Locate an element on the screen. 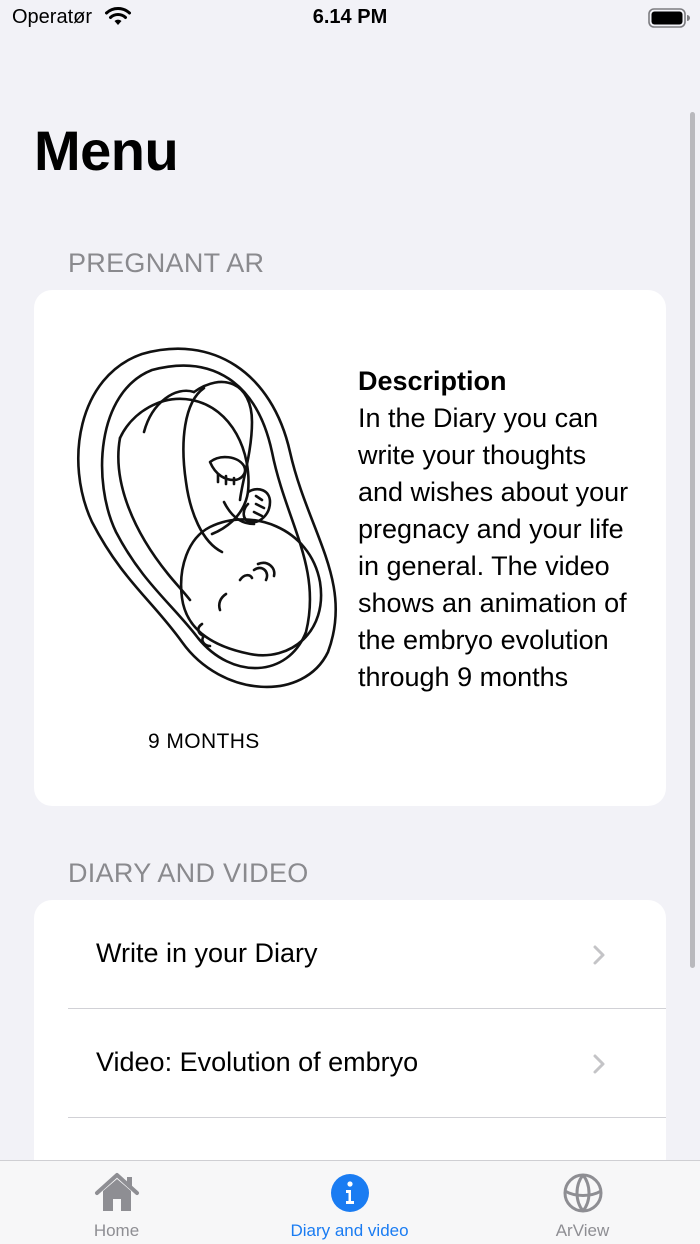  illustration-caption: 9 MONTHS is located at coordinates (204, 741).